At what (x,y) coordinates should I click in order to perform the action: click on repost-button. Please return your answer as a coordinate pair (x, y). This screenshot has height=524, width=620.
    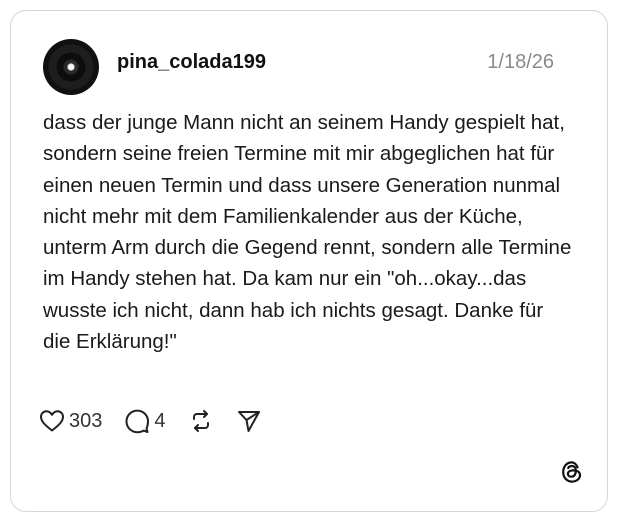
    Looking at the image, I should click on (201, 421).